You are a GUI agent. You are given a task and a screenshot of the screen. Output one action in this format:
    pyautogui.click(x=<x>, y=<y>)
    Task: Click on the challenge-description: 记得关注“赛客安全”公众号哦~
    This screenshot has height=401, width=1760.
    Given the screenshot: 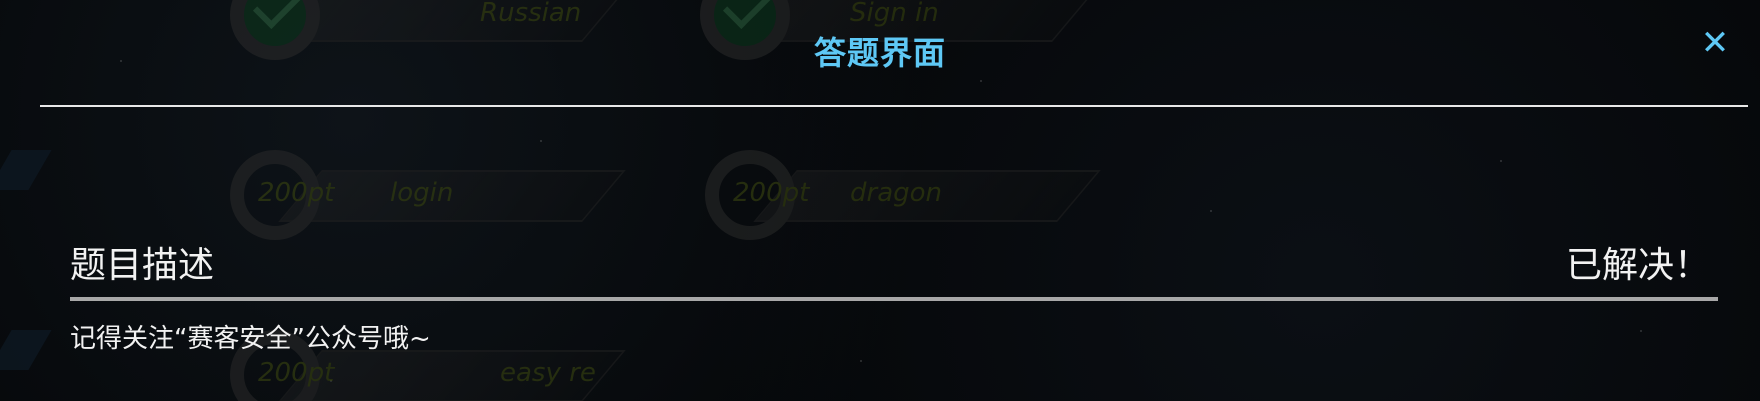 What is the action you would take?
    pyautogui.click(x=250, y=339)
    